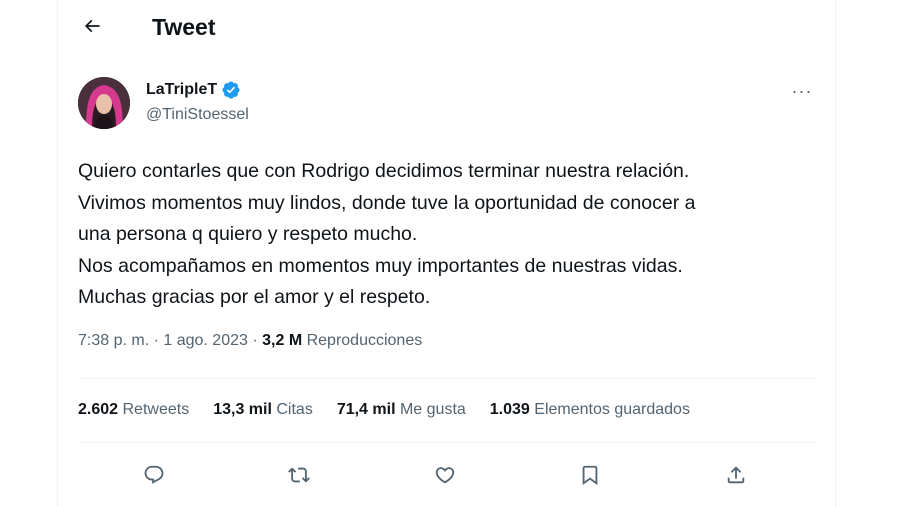  What do you see at coordinates (181, 90) in the screenshot?
I see `author-display-name: LaTripleT` at bounding box center [181, 90].